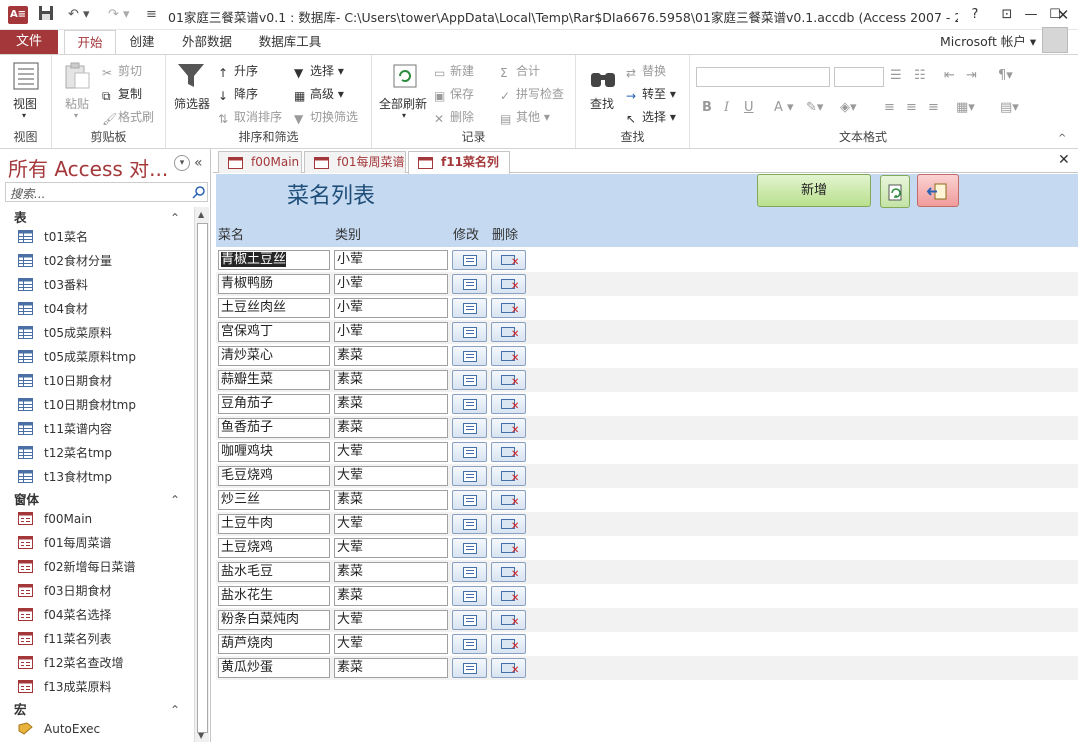  What do you see at coordinates (520, 71) in the screenshot?
I see `totals-button: Σ 合计` at bounding box center [520, 71].